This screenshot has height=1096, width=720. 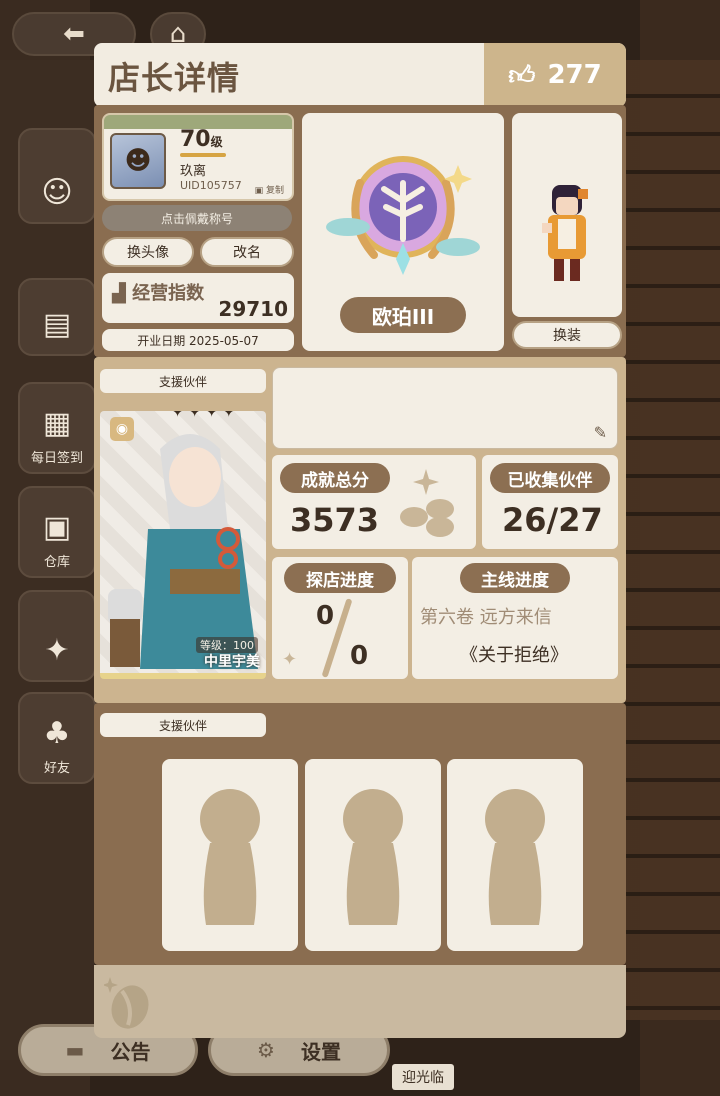 I want to click on profile-card: ☻ 70级 玖离 UID105757 ▣ 复制, so click(x=198, y=157).